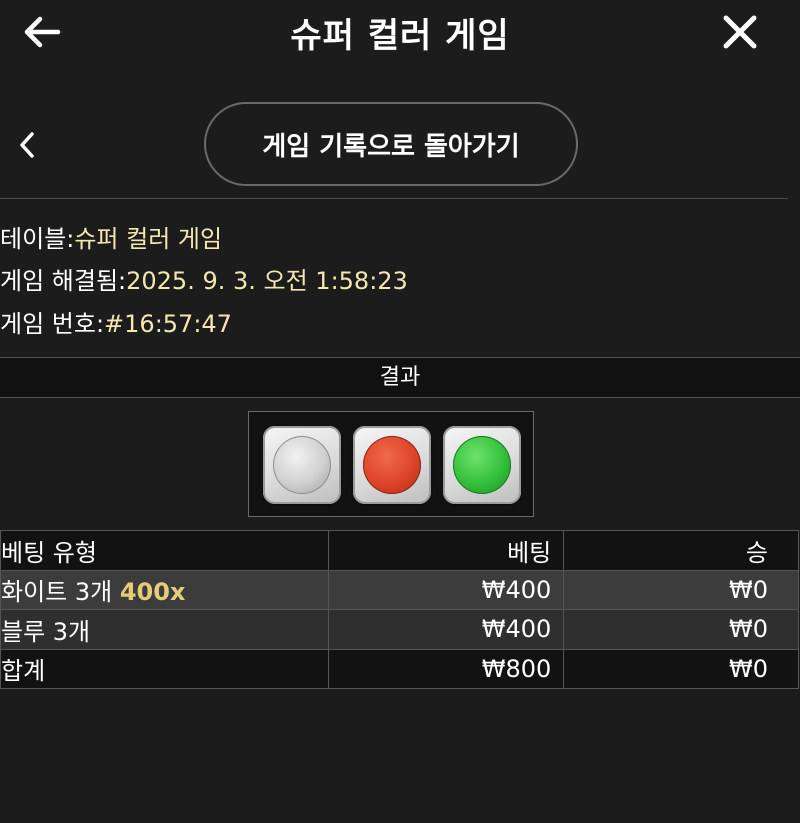  I want to click on resolved-label: 게임 해결됨:, so click(63, 281).